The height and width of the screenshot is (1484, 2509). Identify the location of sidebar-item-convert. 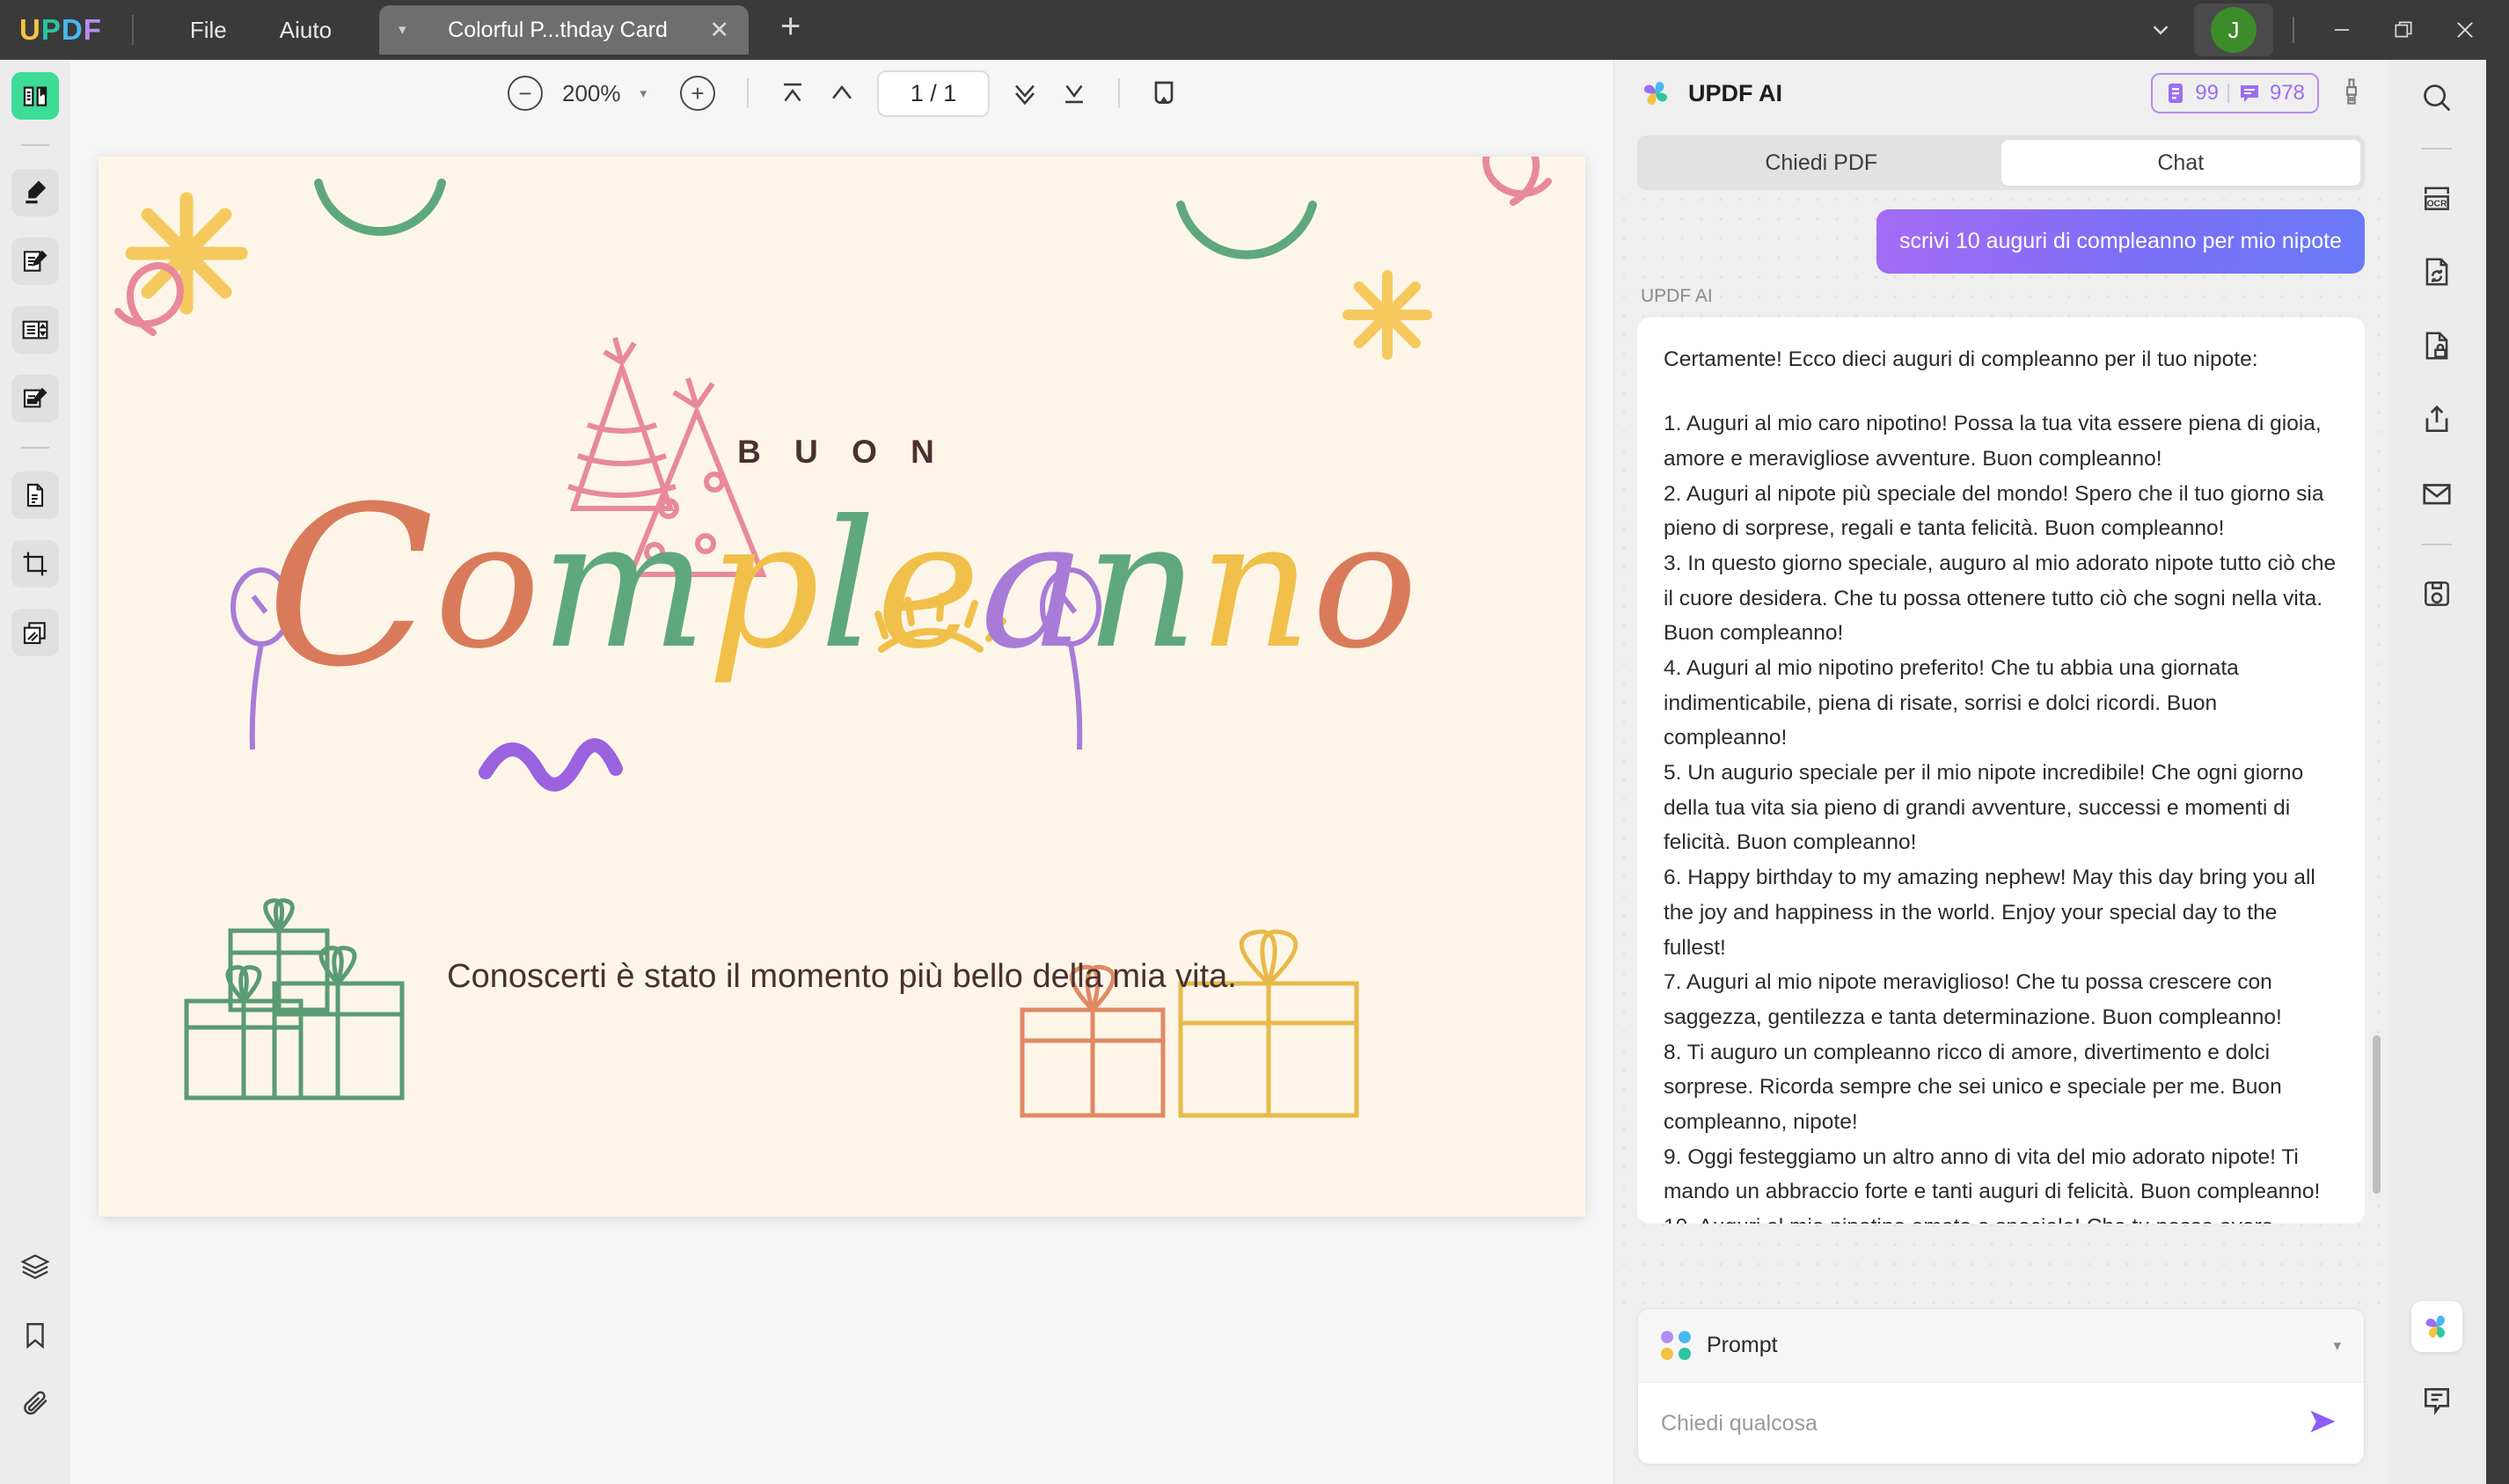
(35, 495).